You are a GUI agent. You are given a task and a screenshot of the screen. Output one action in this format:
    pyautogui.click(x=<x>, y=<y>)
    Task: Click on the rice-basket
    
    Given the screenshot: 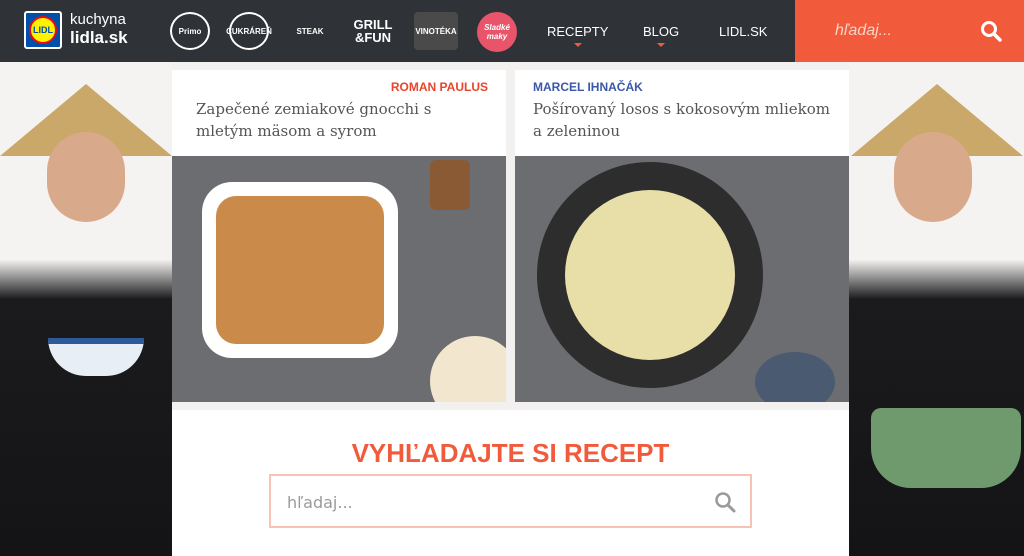 What is the action you would take?
    pyautogui.click(x=946, y=448)
    